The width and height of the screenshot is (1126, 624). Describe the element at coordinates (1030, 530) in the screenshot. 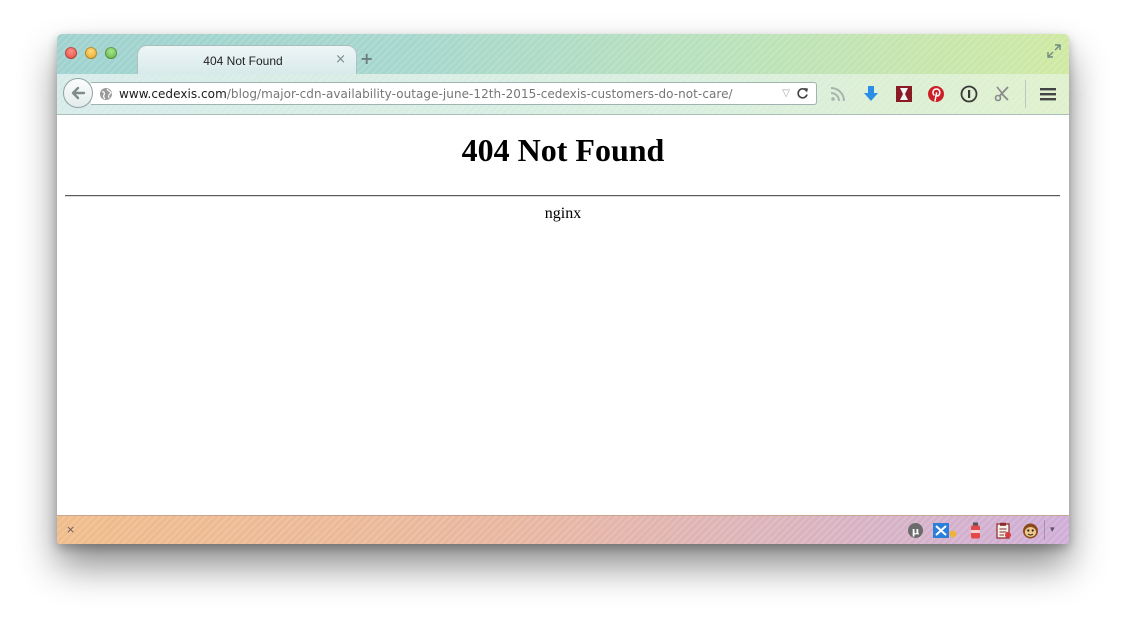

I see `monkey-face-icon` at that location.